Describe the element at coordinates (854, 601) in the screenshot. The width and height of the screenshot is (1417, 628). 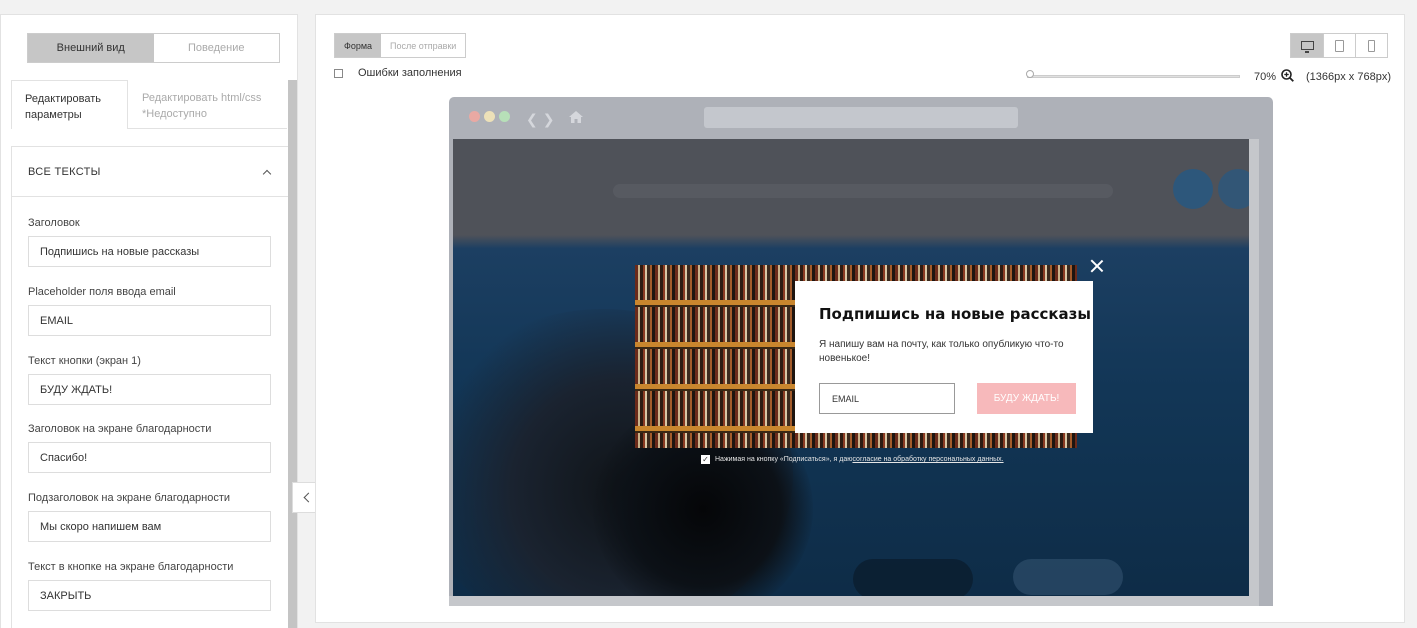
I see `preview-horizontal-scrollbar` at that location.